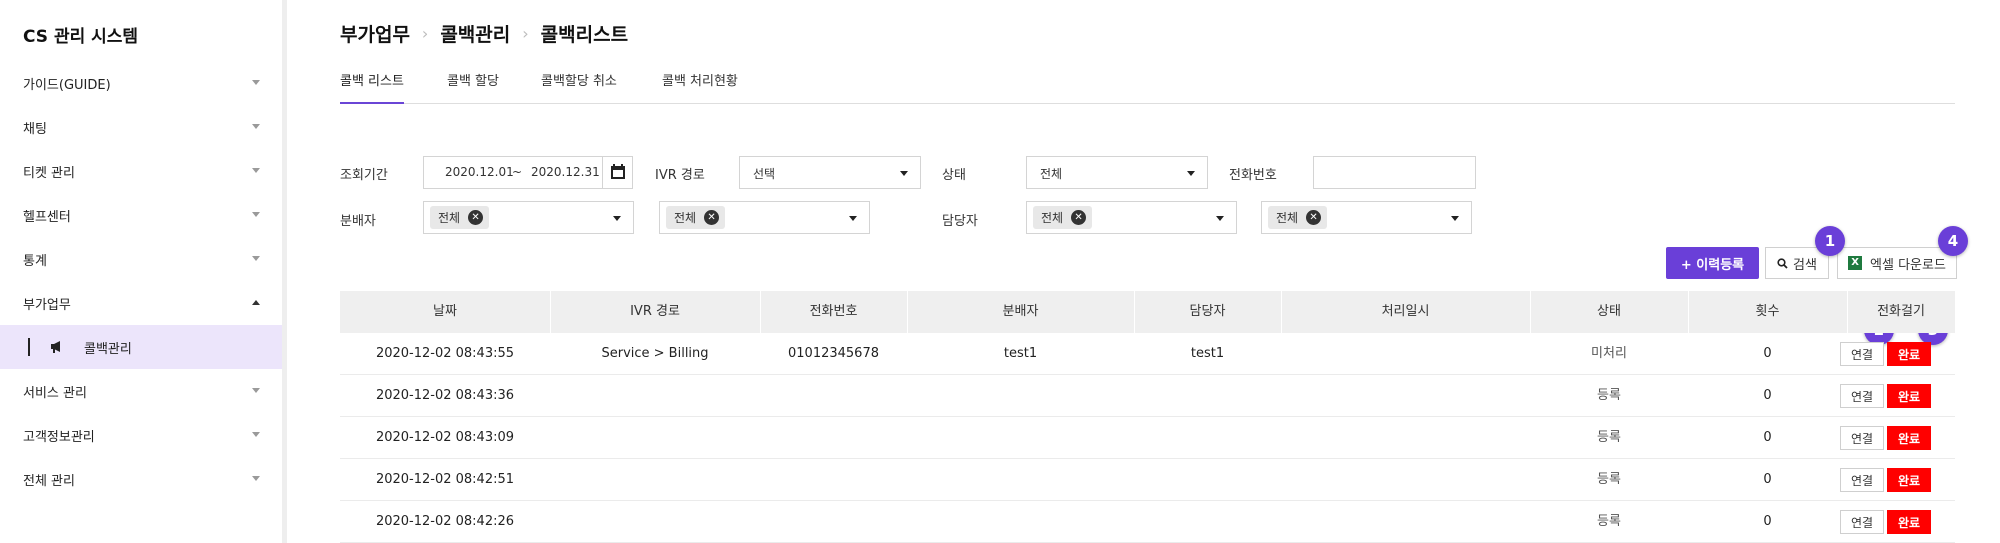 Image resolution: width=2000 pixels, height=543 pixels. I want to click on date-from: 2020.12.01, so click(479, 172).